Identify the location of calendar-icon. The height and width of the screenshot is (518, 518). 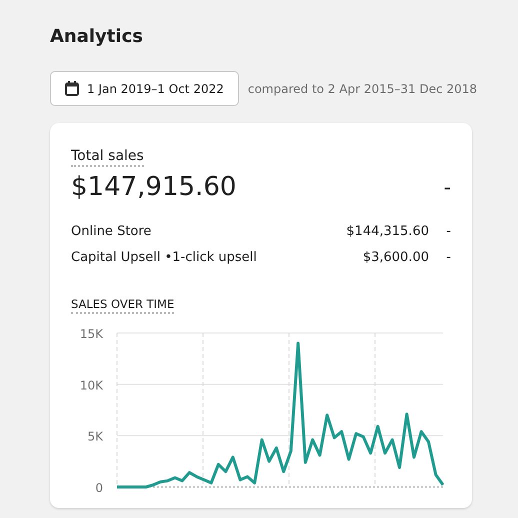
(72, 88).